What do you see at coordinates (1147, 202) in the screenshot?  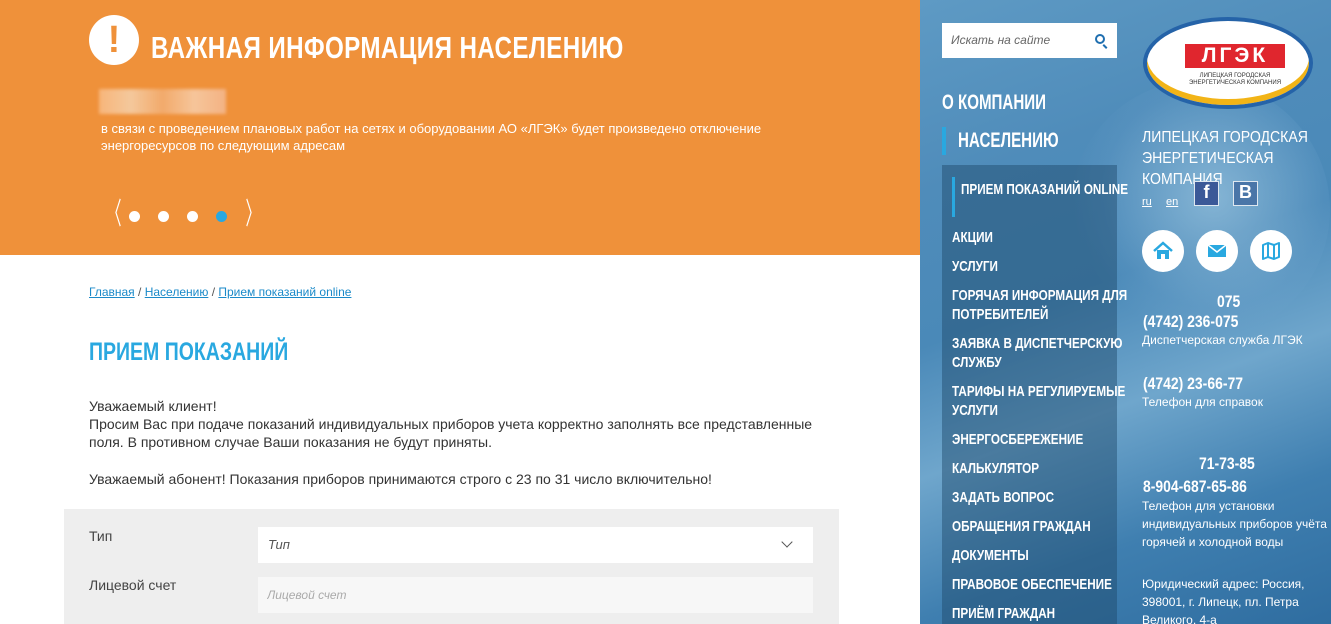 I see `lang-ru-link: ru` at bounding box center [1147, 202].